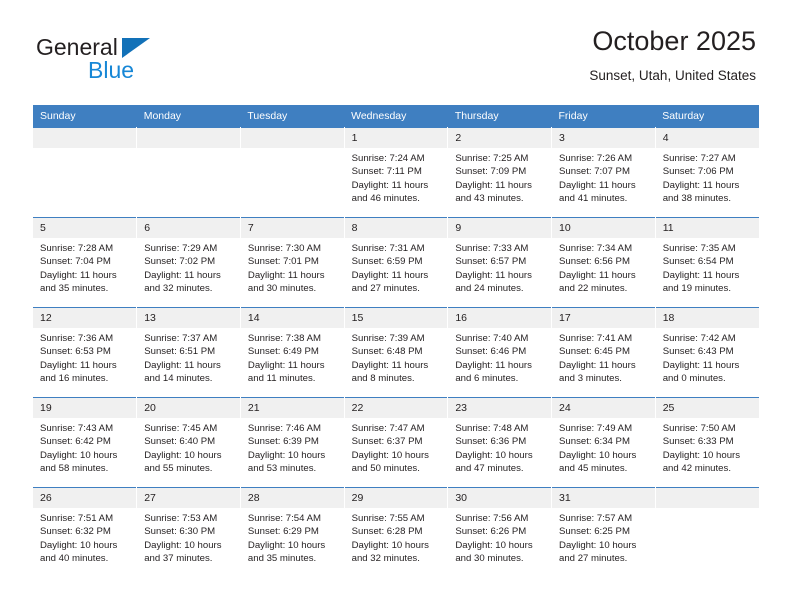  I want to click on sunrise-text: Sunrise: 7:55 AM, so click(388, 518).